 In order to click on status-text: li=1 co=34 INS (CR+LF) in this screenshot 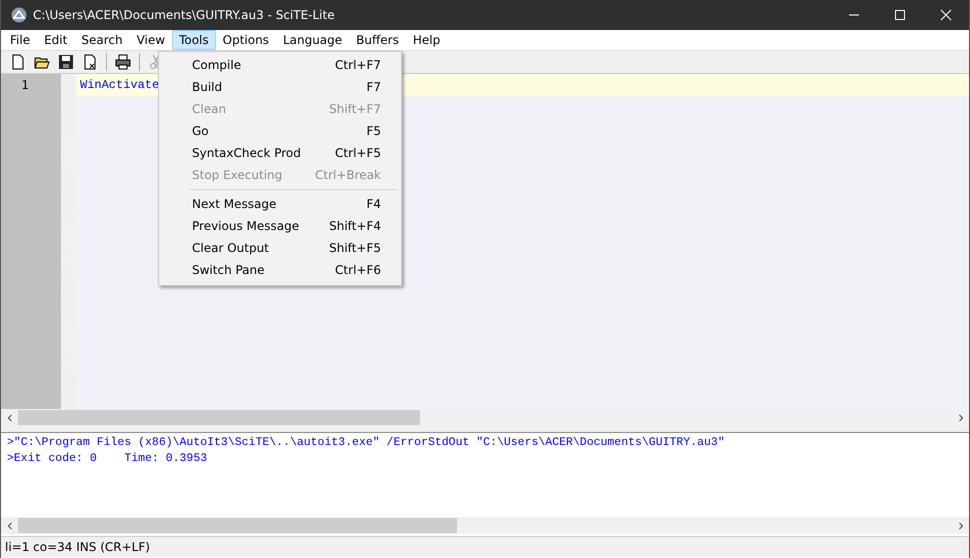, I will do `click(77, 547)`.